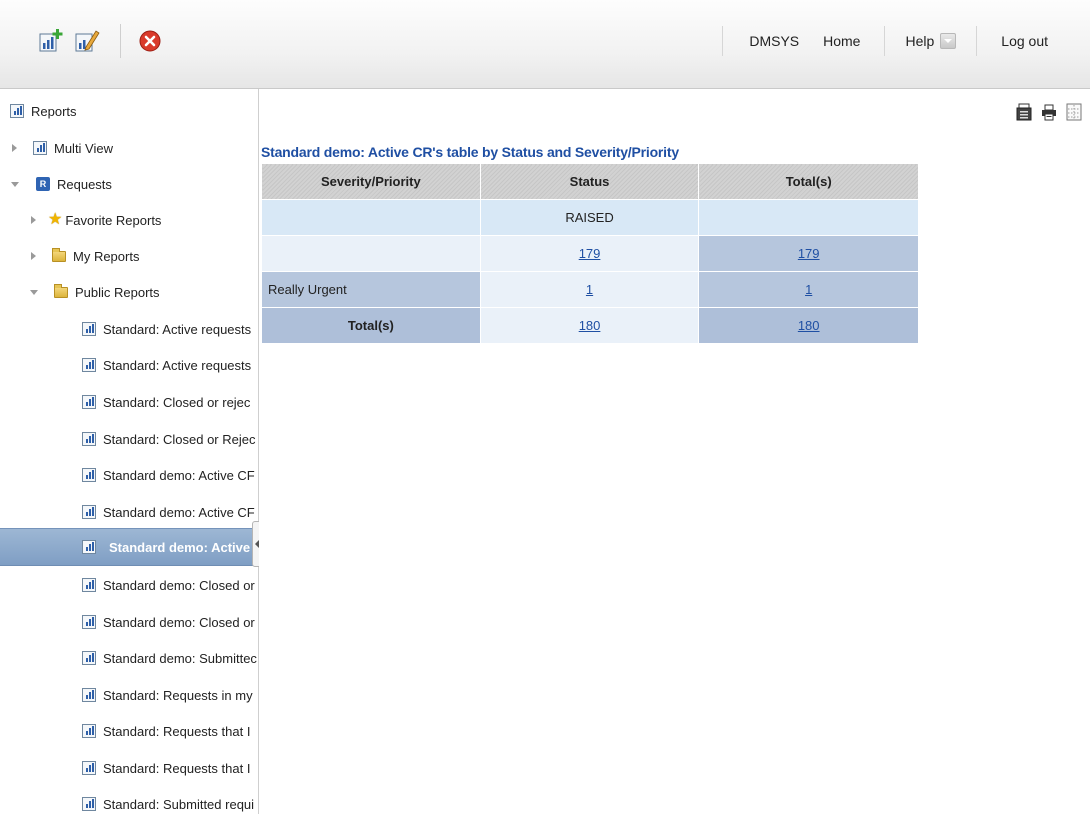 This screenshot has width=1090, height=814. What do you see at coordinates (43, 184) in the screenshot?
I see `requests-icon: R` at bounding box center [43, 184].